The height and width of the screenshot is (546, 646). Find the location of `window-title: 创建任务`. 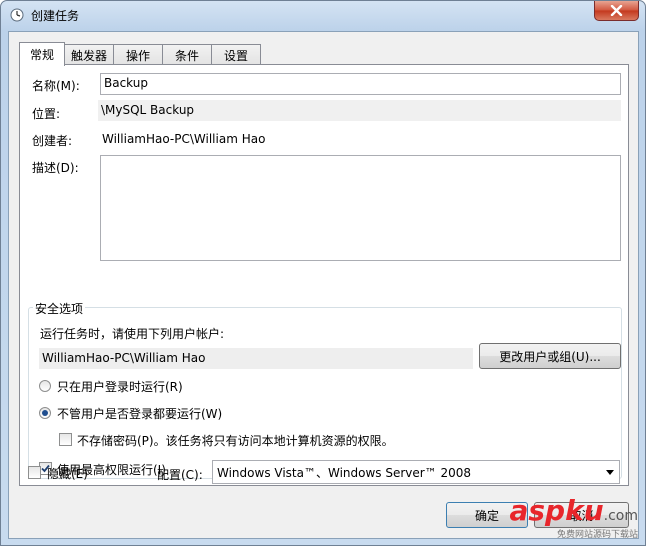

window-title: 创建任务 is located at coordinates (55, 16).